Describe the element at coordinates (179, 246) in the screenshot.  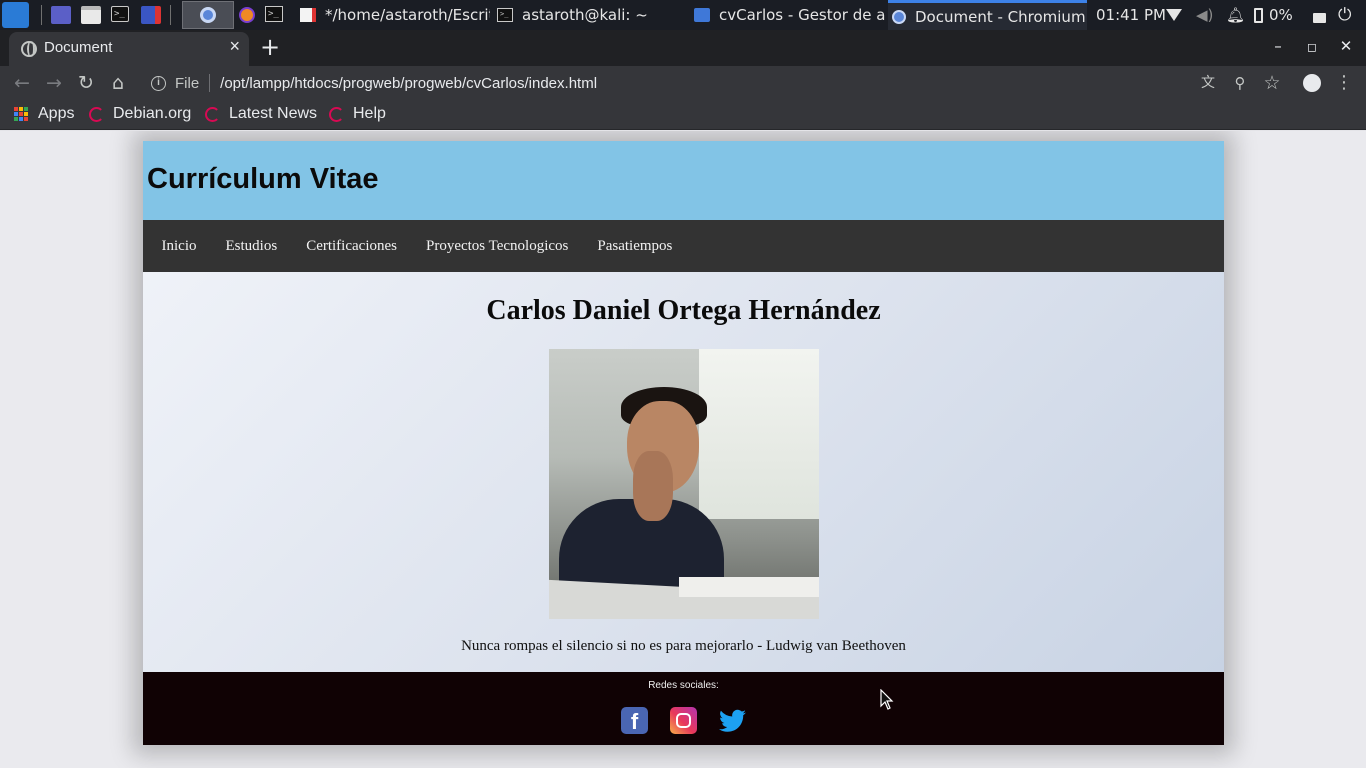
I see `nav-link-inicio: Inicio` at that location.